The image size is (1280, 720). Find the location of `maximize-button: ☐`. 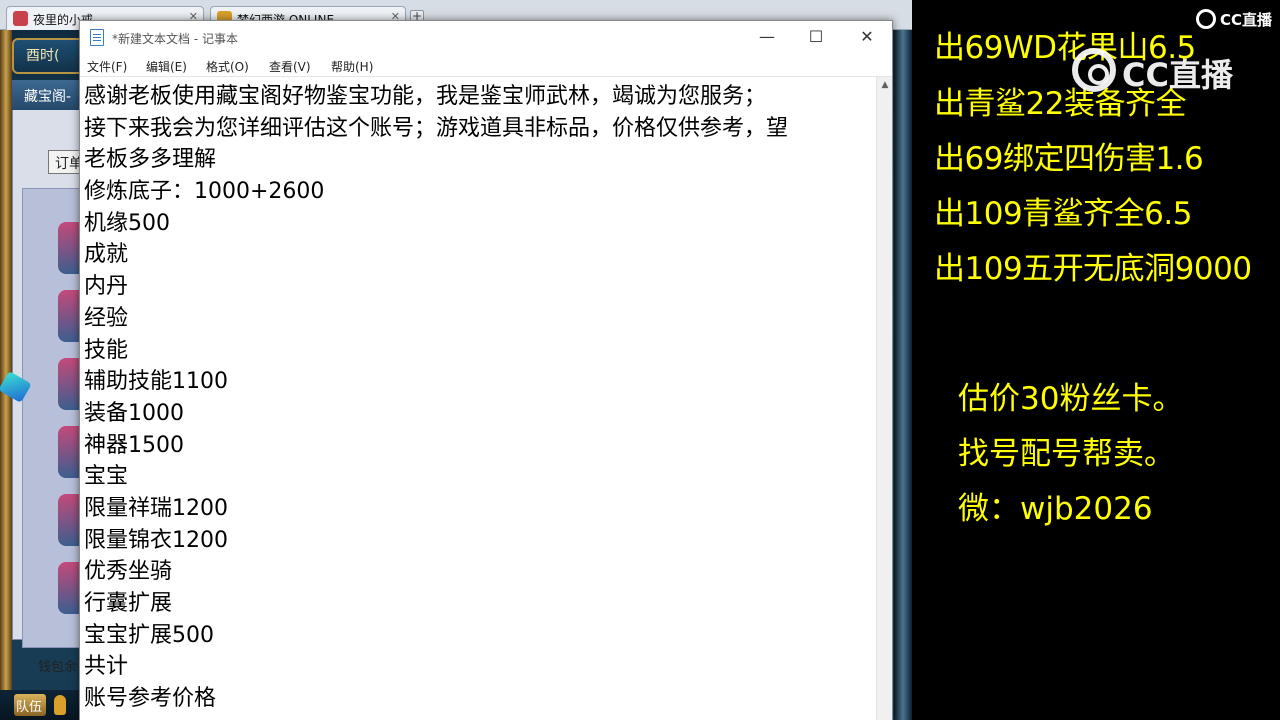

maximize-button: ☐ is located at coordinates (816, 37).